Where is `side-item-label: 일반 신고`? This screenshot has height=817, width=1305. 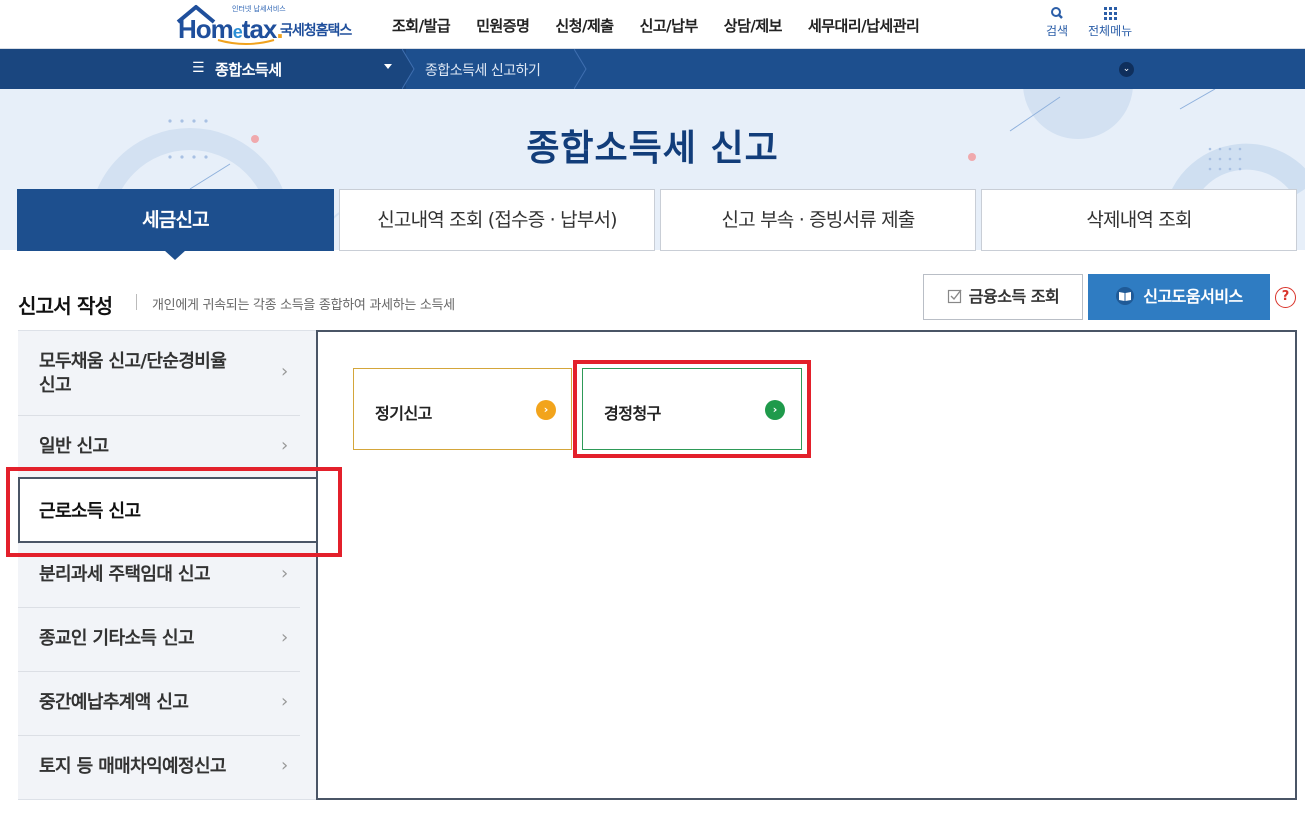 side-item-label: 일반 신고 is located at coordinates (74, 446).